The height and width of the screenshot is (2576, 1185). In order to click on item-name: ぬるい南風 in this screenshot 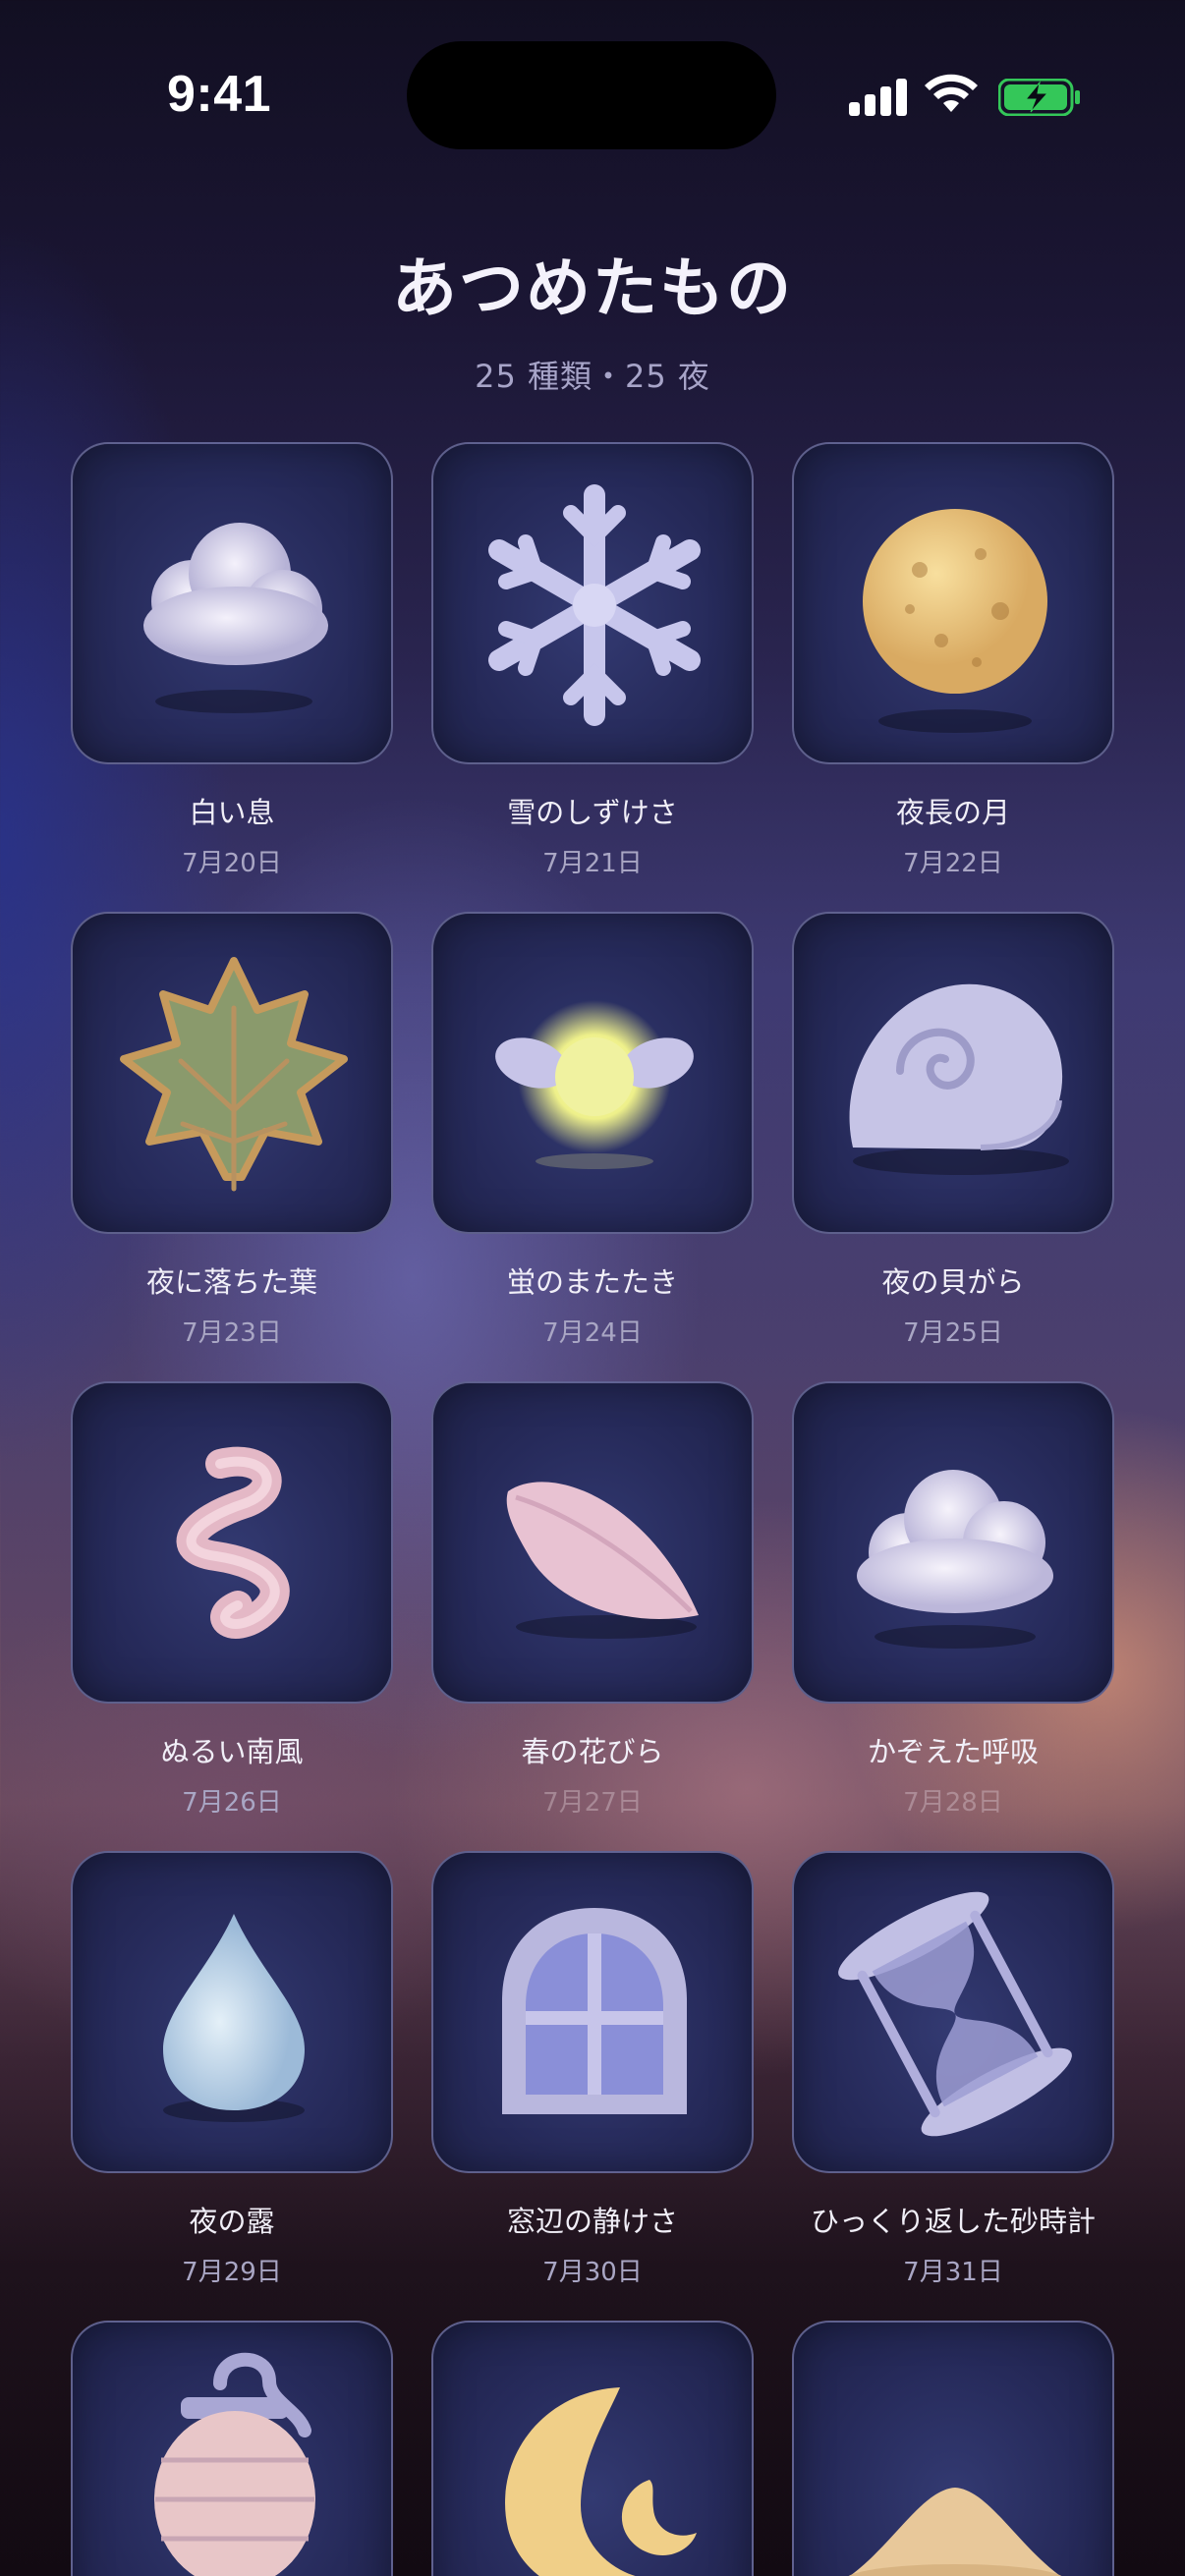, I will do `click(232, 1751)`.